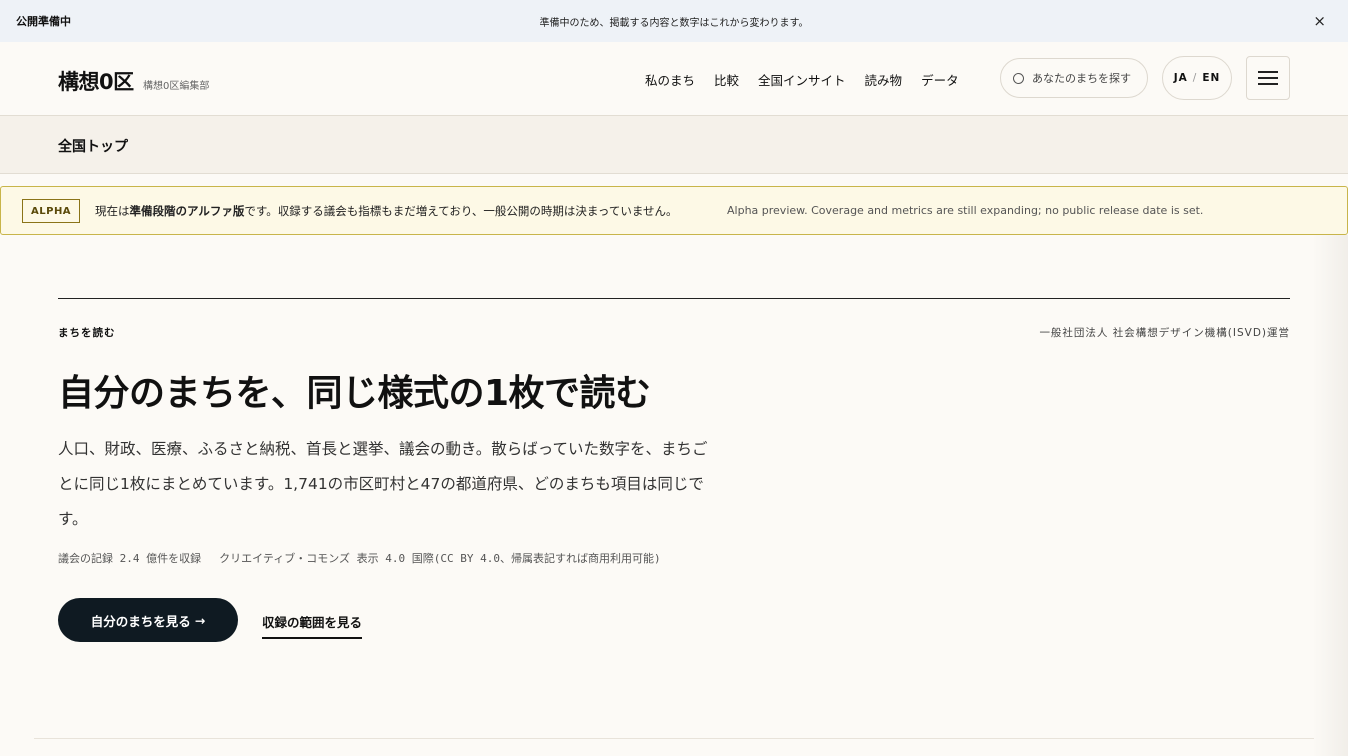 The image size is (1348, 756). What do you see at coordinates (140, 621) in the screenshot?
I see `cta-label: 自分のまちを見る` at bounding box center [140, 621].